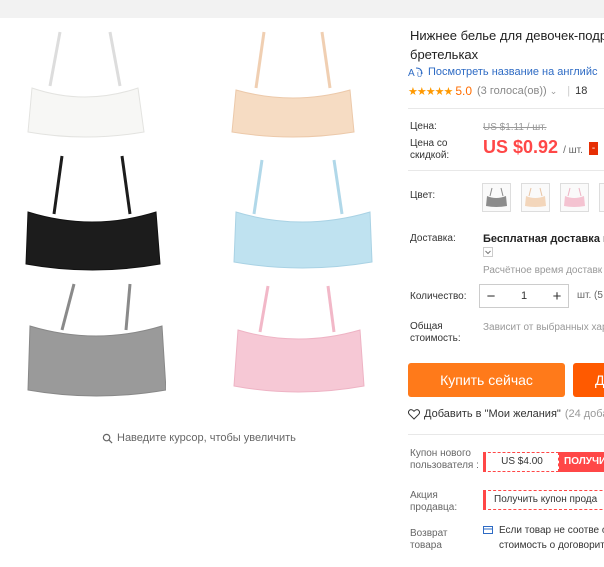  I want to click on quantity-input: 1, so click(524, 296).